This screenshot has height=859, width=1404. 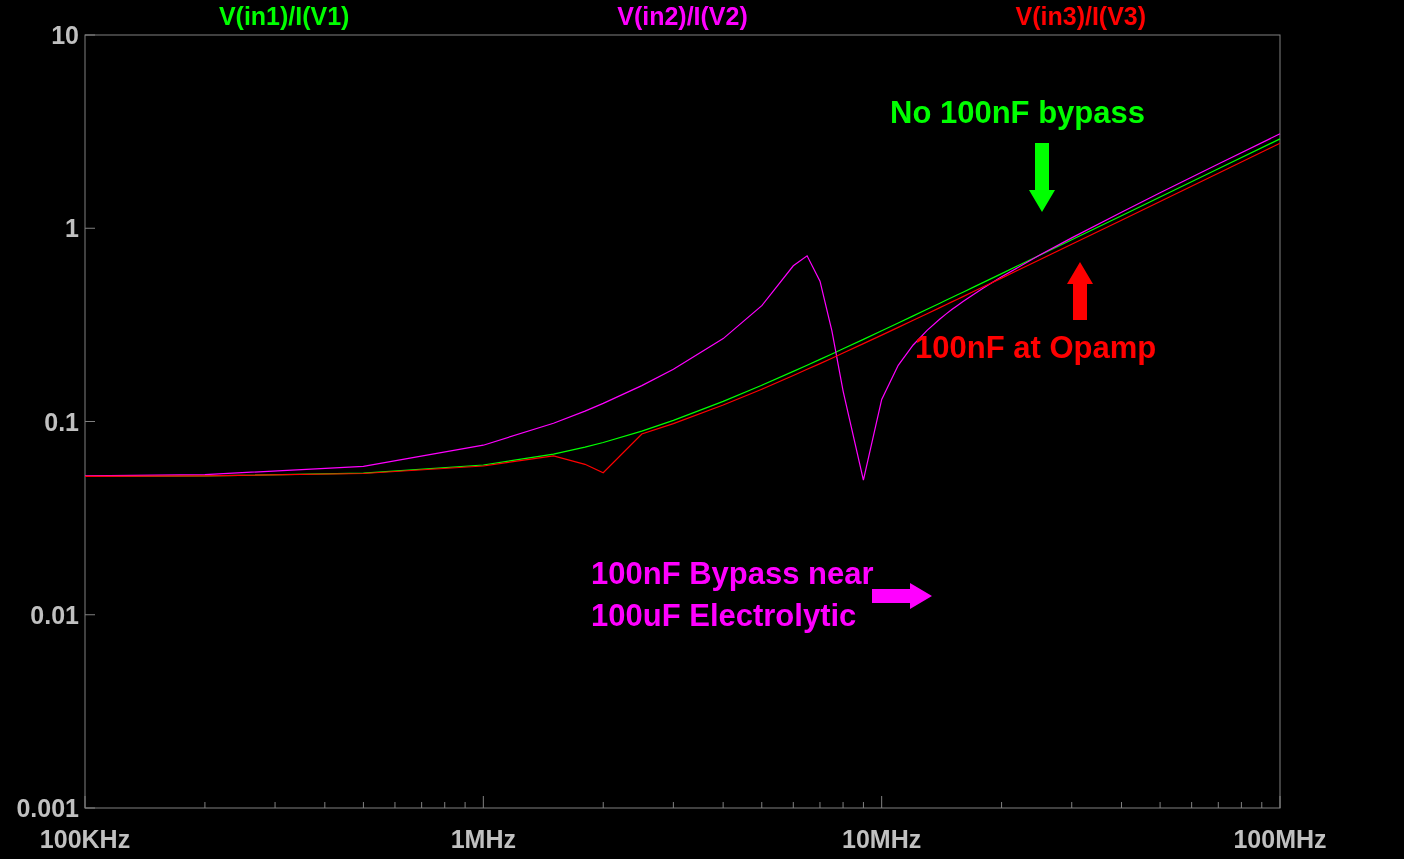 I want to click on annotation-text: 100nF Bypass near, so click(x=732, y=573).